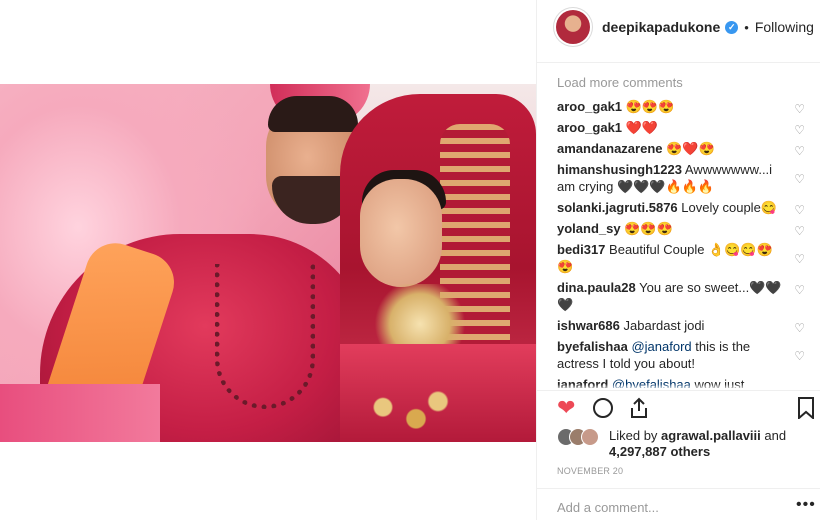 This screenshot has width=820, height=520. Describe the element at coordinates (732, 27) in the screenshot. I see `verified-check-icon: ✓` at that location.